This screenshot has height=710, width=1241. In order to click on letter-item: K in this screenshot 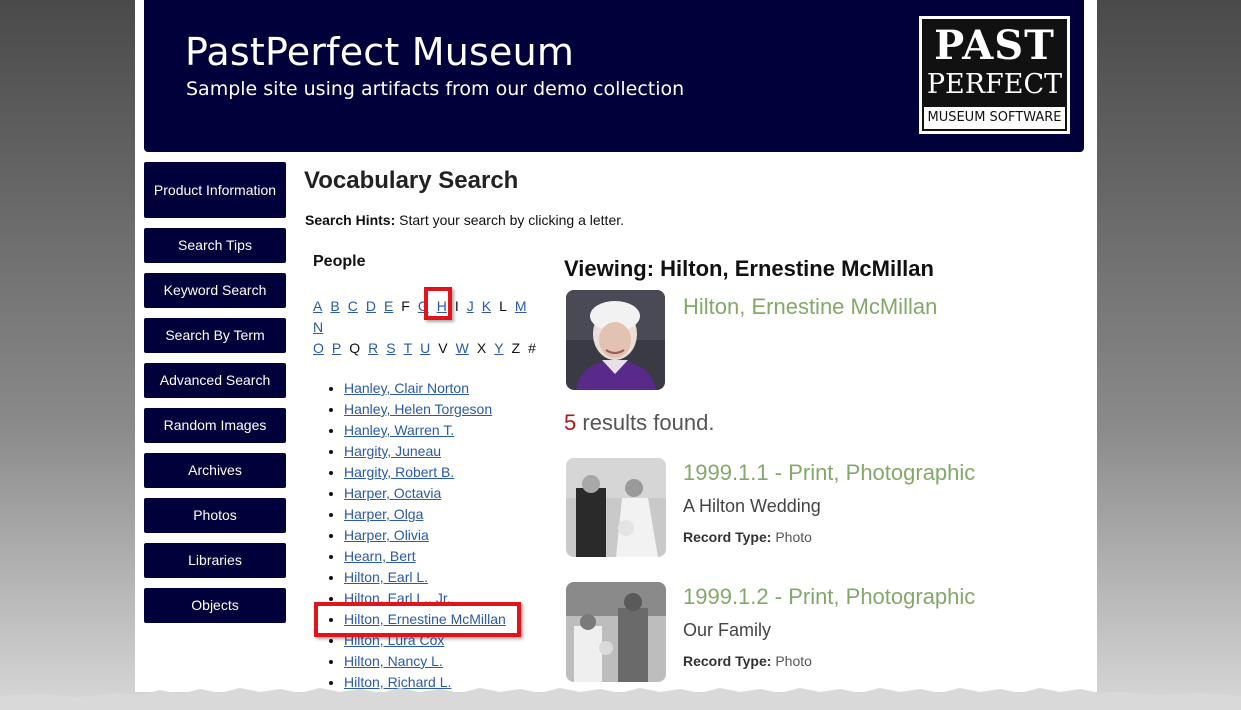, I will do `click(486, 306)`.